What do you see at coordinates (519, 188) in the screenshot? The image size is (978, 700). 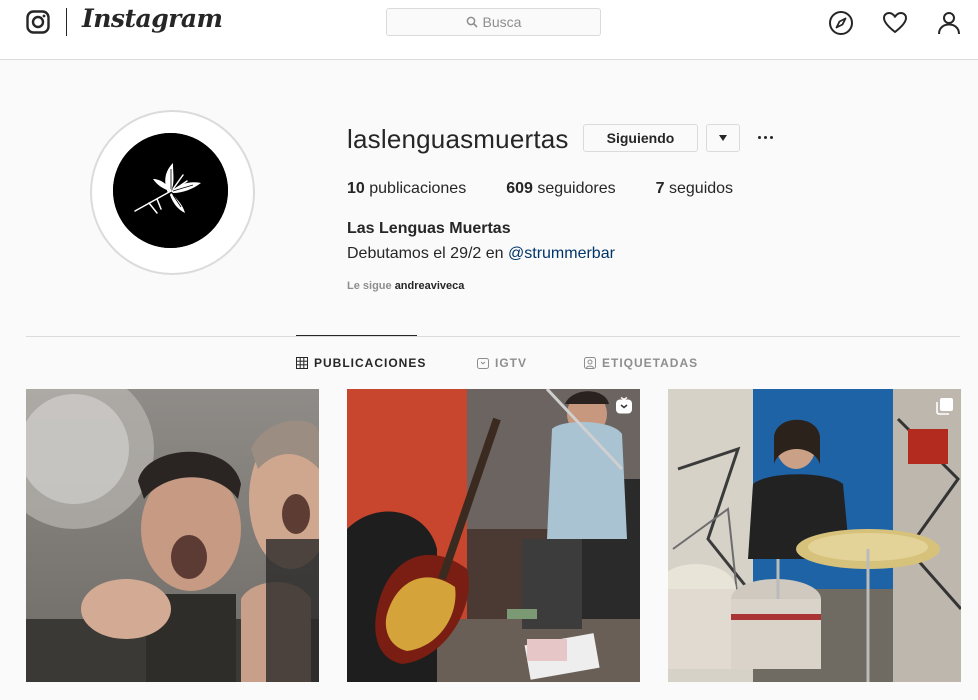 I see `followers-count: 609` at bounding box center [519, 188].